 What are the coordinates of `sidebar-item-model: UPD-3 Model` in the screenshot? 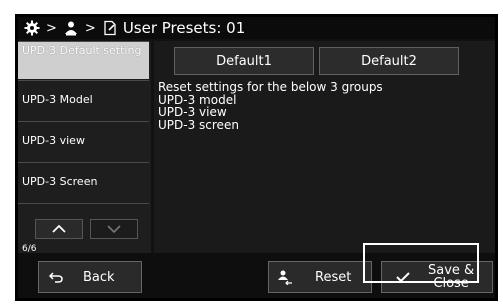 It's located at (83, 99).